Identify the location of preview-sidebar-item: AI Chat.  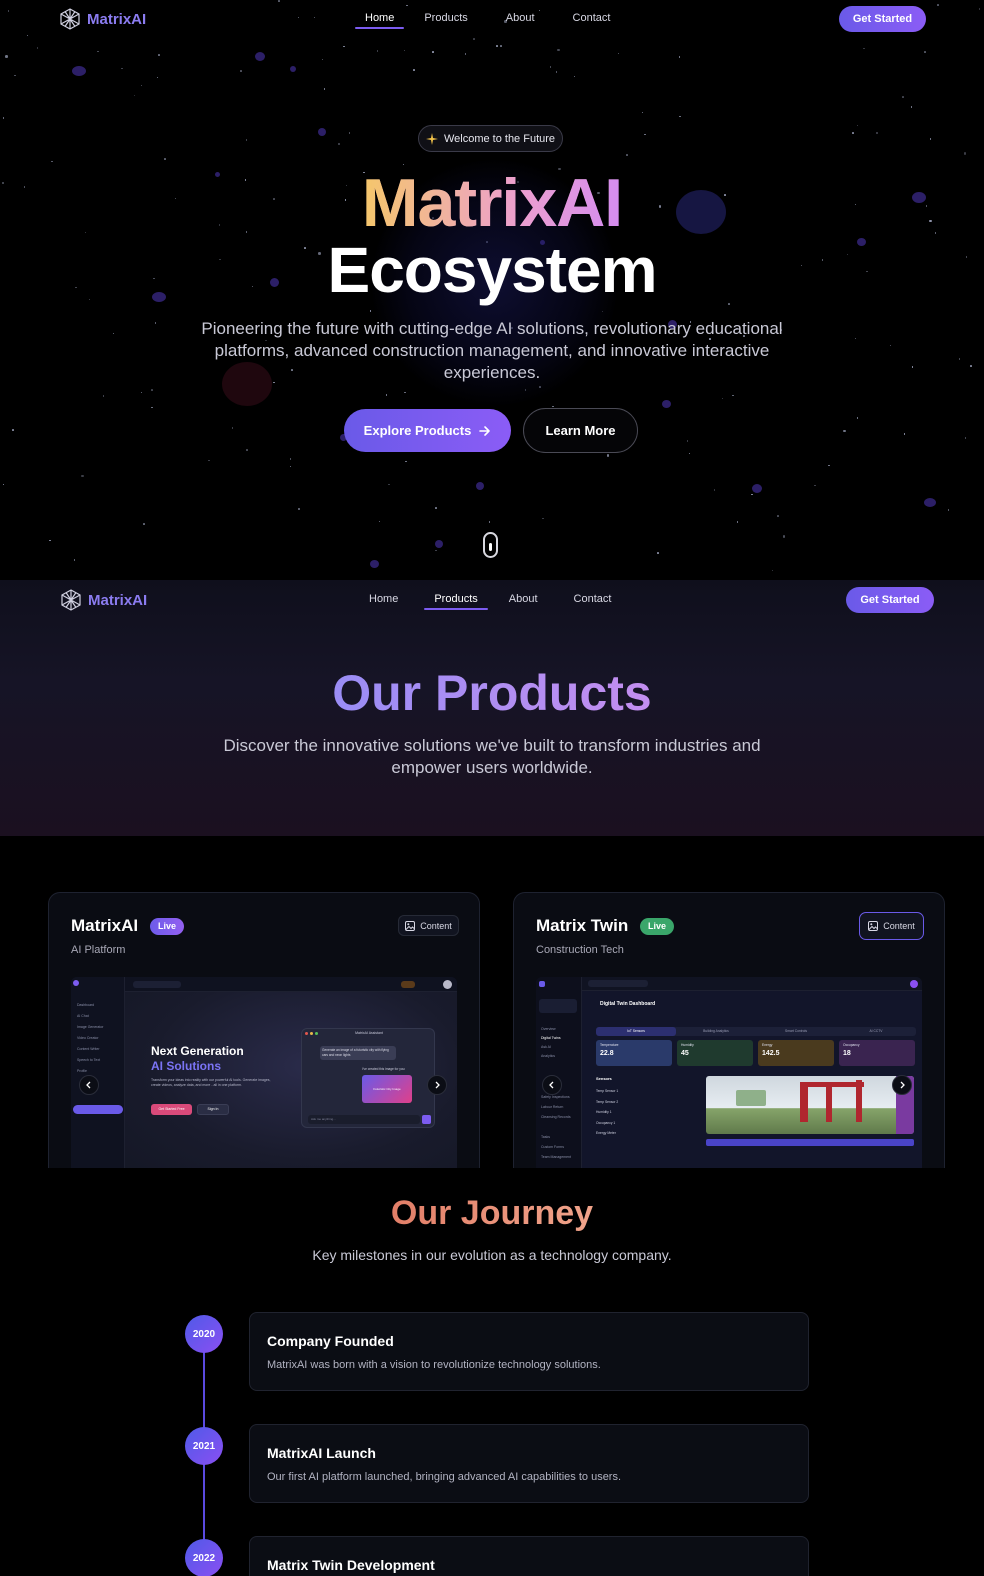
(83, 1016).